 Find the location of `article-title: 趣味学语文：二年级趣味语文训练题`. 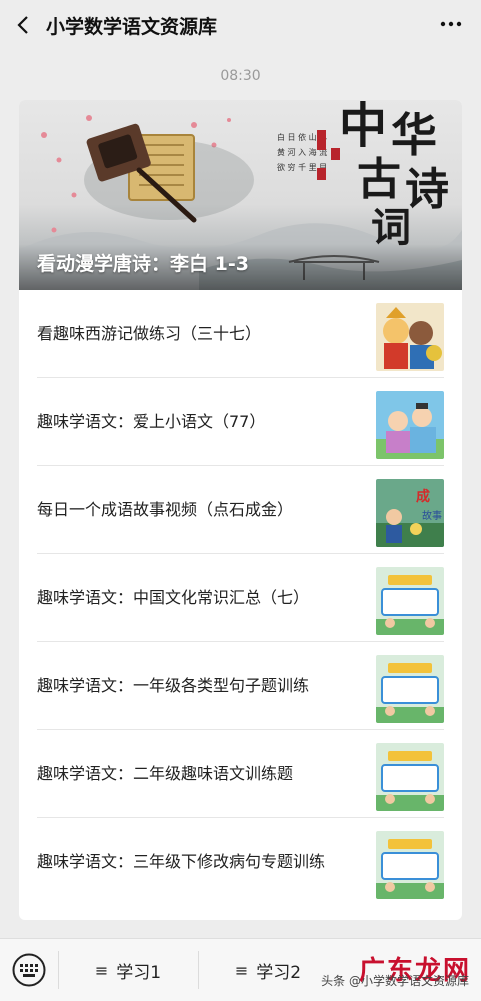

article-title: 趣味学语文：二年级趣味语文训练题 is located at coordinates (165, 773).